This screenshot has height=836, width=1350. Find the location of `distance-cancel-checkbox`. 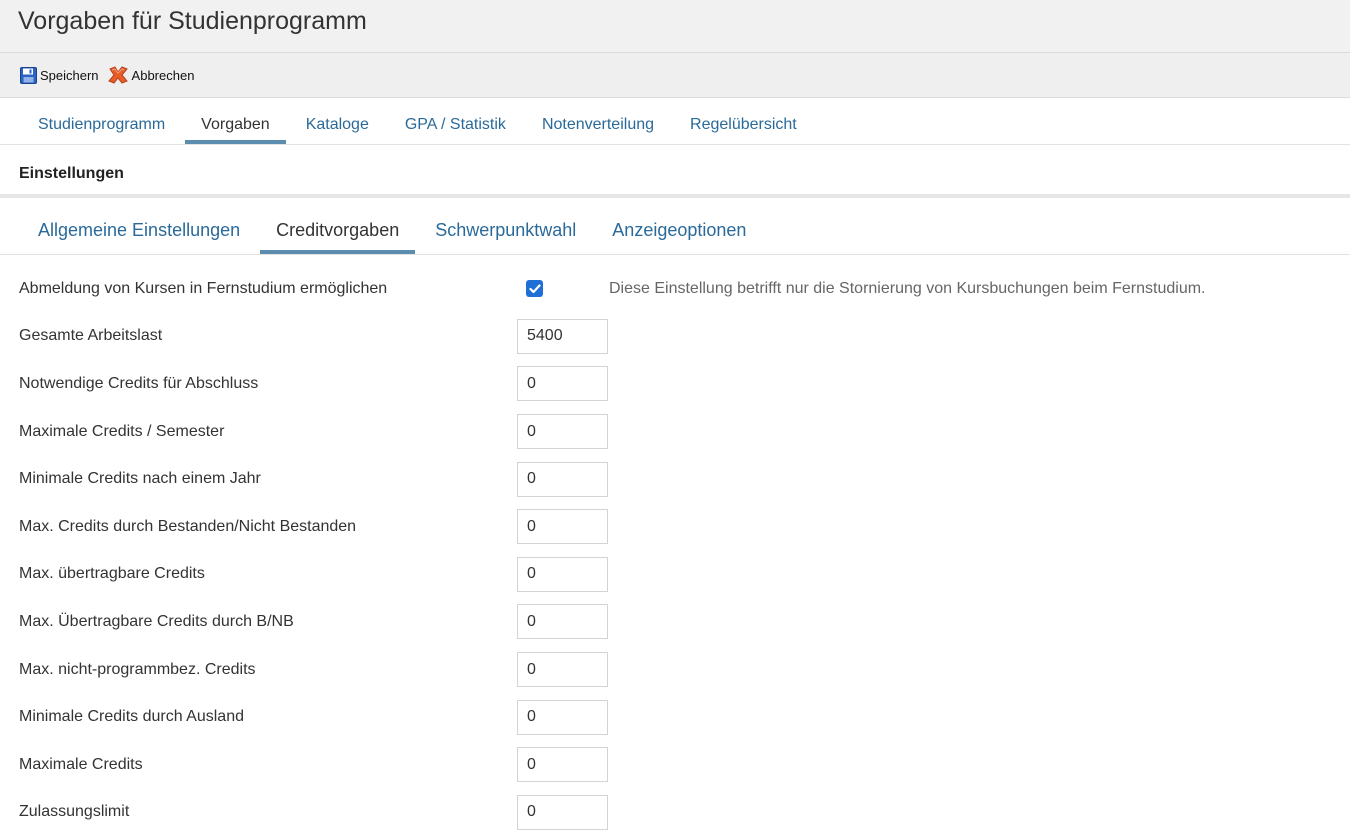

distance-cancel-checkbox is located at coordinates (534, 289).